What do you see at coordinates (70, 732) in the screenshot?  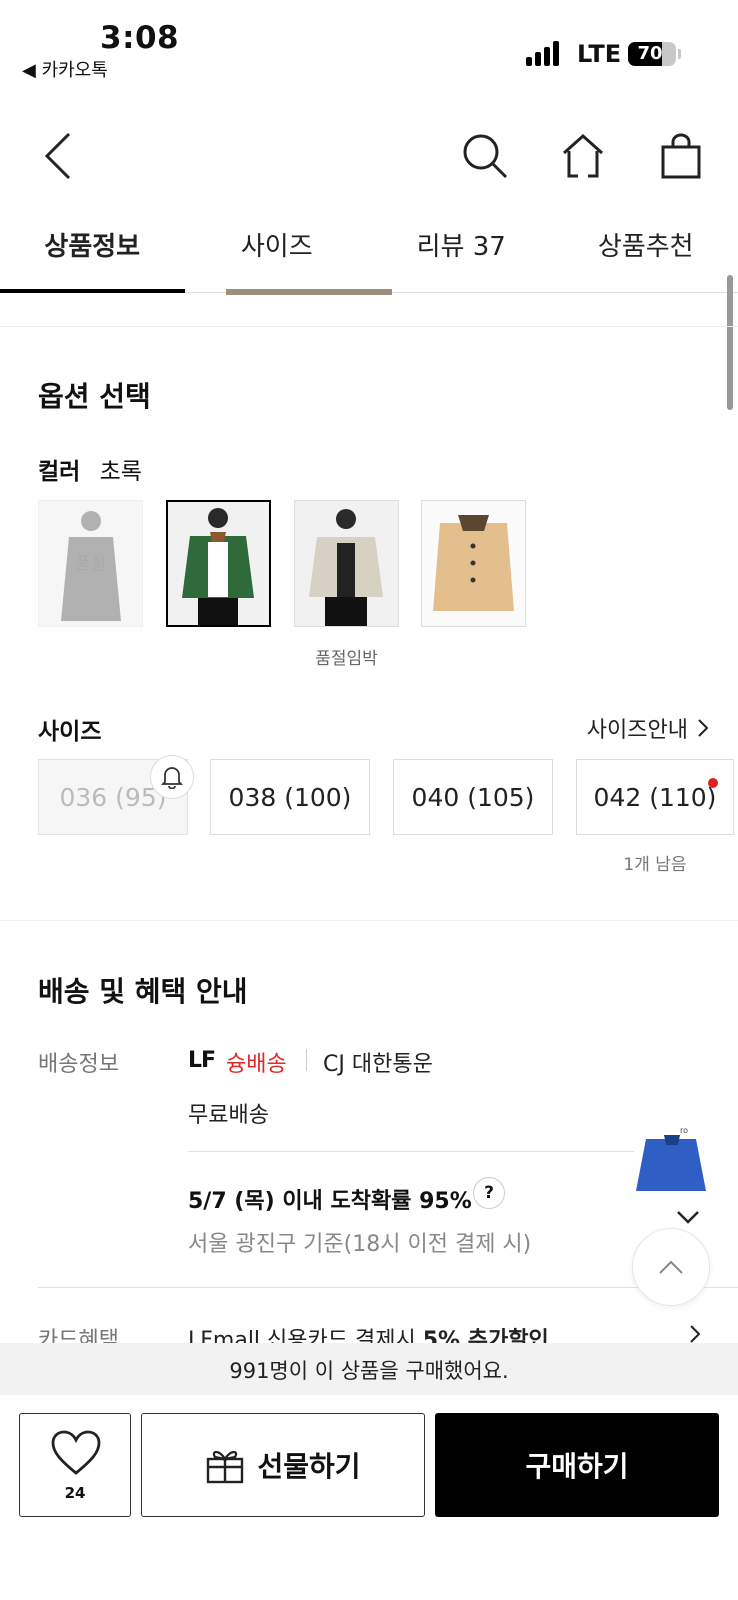 I see `size-title: 사이즈` at bounding box center [70, 732].